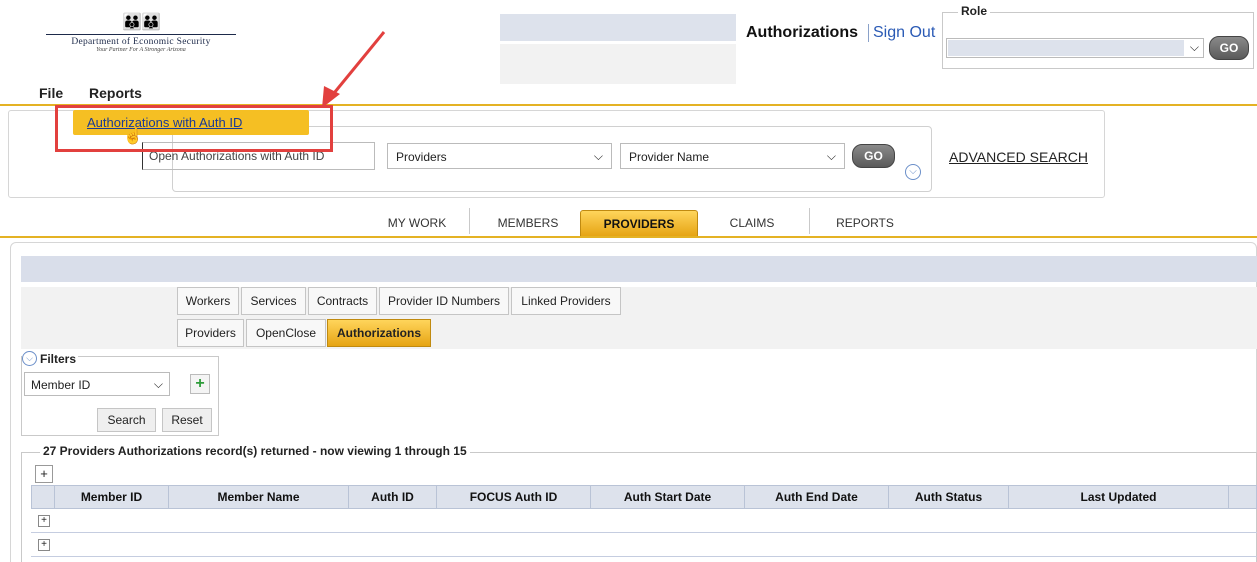  What do you see at coordinates (133, 136) in the screenshot?
I see `hand-cursor-icon: ☝` at bounding box center [133, 136].